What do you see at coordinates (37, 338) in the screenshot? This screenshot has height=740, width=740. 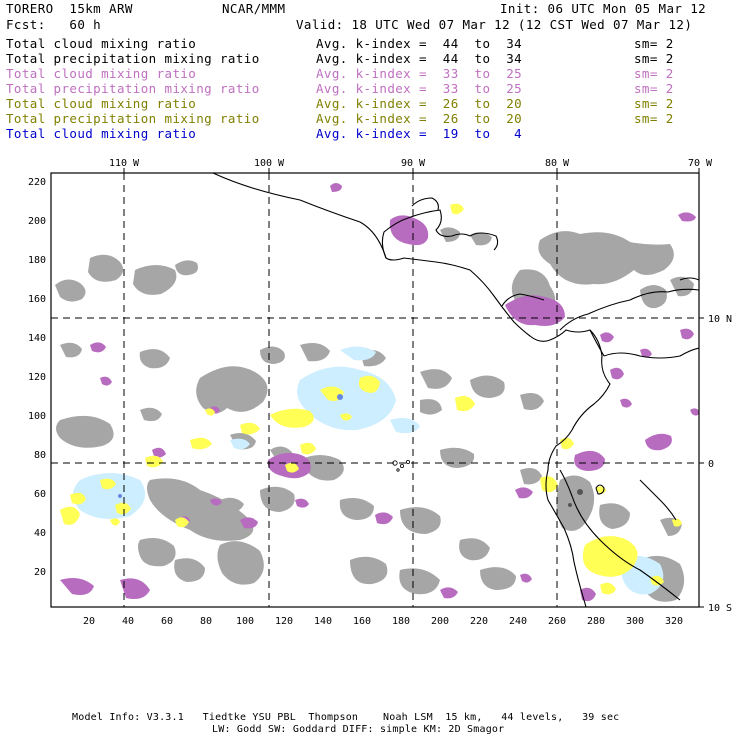 I see `y-tick-label: 140` at bounding box center [37, 338].